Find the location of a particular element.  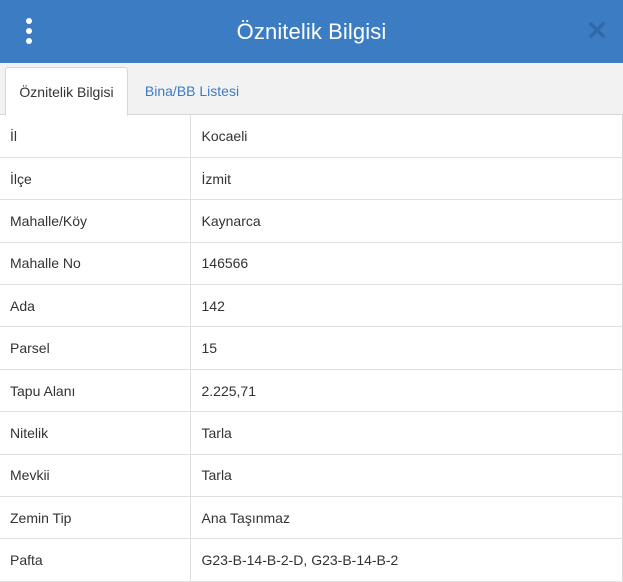

row-value: Kocaeli is located at coordinates (406, 136).